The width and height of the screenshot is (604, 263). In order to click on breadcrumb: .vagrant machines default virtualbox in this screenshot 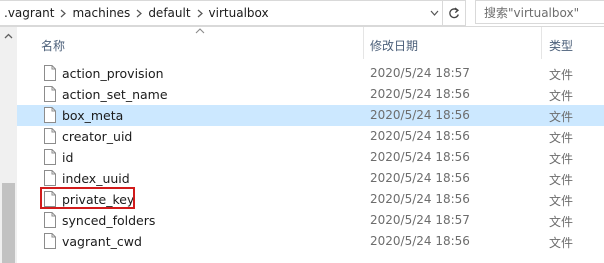, I will do `click(221, 13)`.